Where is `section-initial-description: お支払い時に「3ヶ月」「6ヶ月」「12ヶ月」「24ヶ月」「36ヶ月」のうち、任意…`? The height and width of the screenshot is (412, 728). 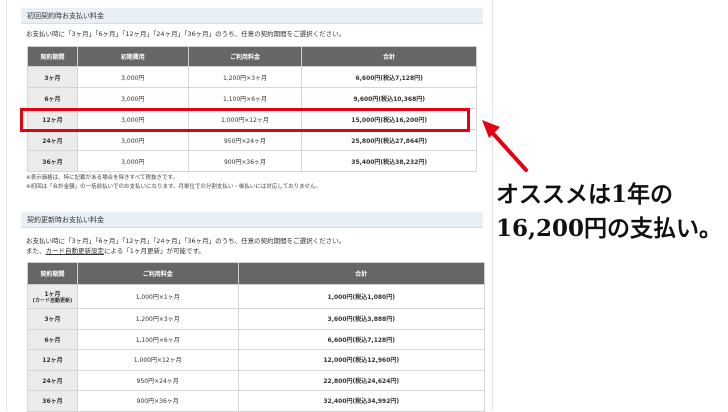
section-initial-description: お支払い時に「3ヶ月」「6ヶ月」「12ヶ月」「24ヶ月」「36ヶ月」のうち、任意… is located at coordinates (186, 34).